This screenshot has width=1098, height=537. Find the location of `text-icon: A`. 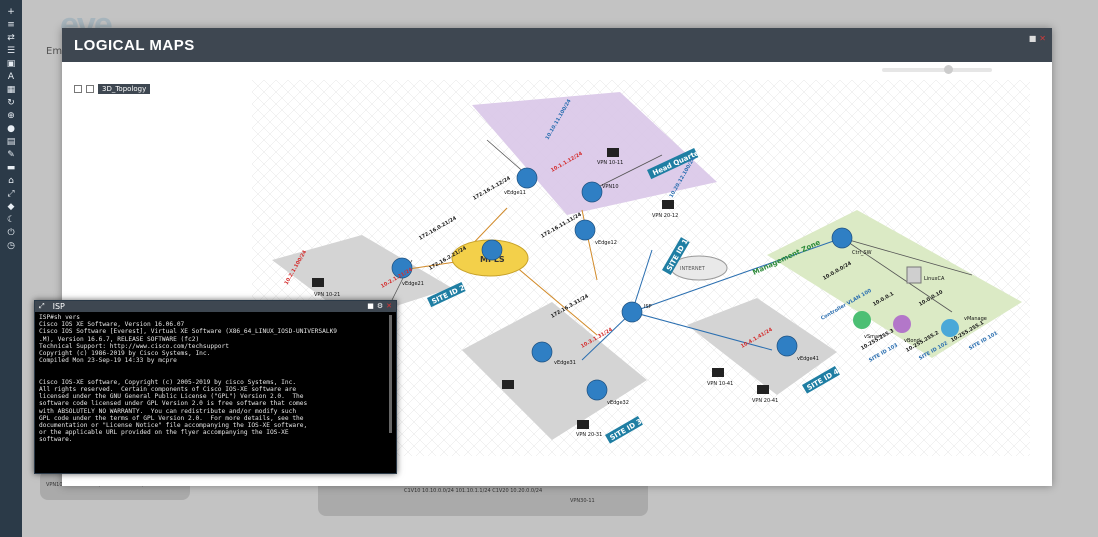

text-icon: A is located at coordinates (11, 77).